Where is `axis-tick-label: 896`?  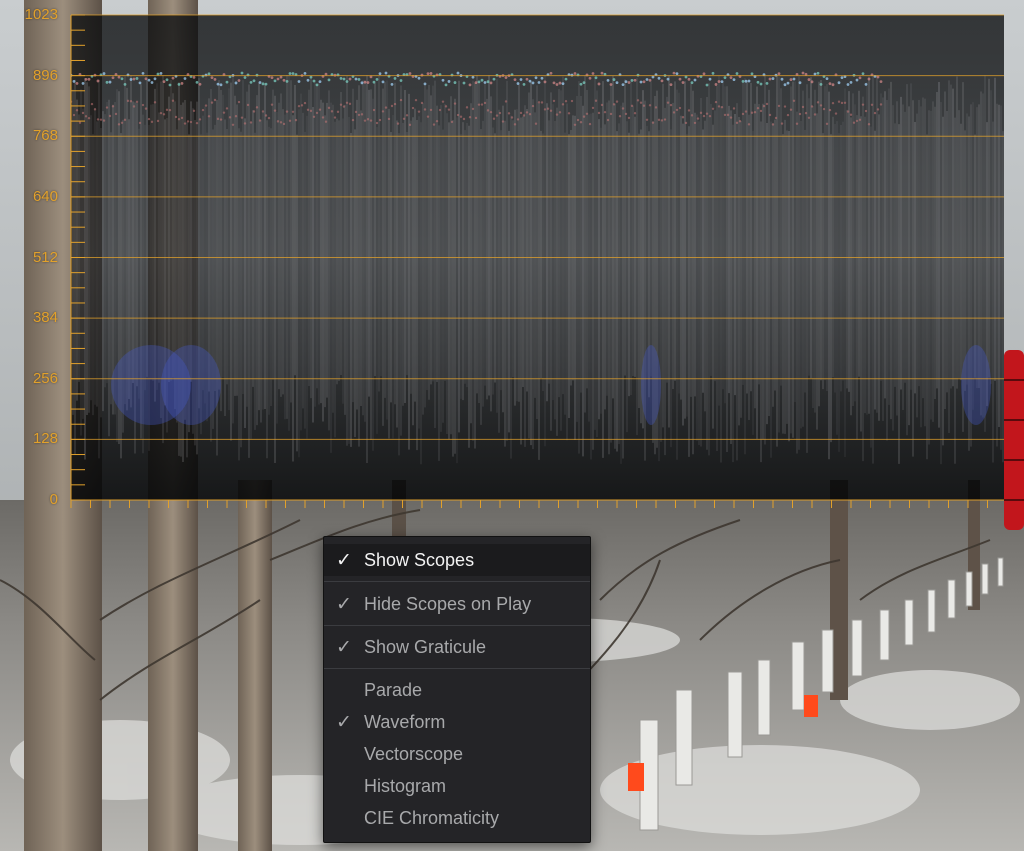 axis-tick-label: 896 is located at coordinates (45, 75).